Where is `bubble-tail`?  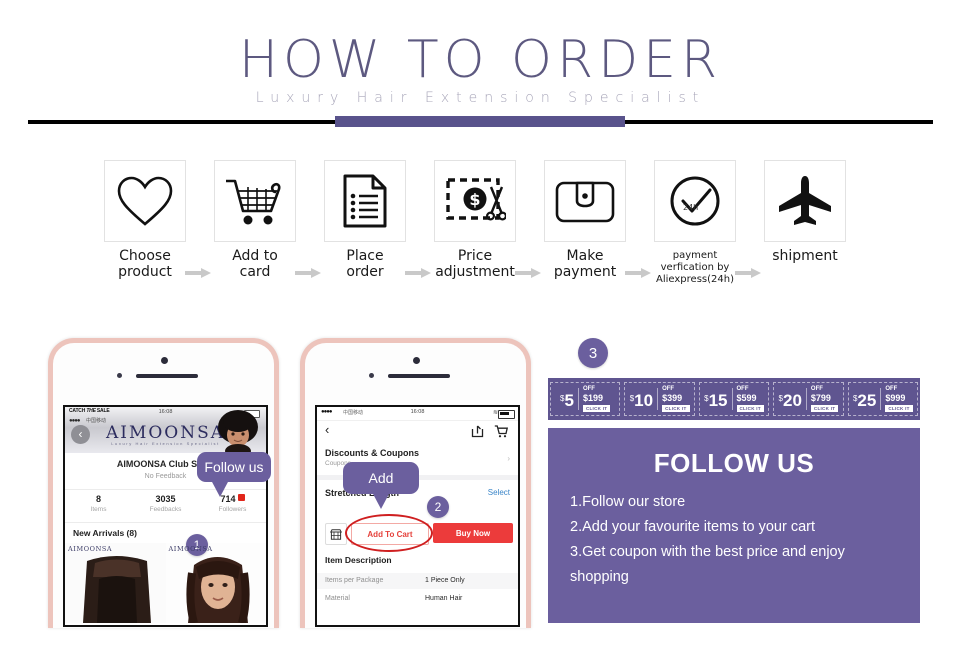 bubble-tail is located at coordinates (220, 488).